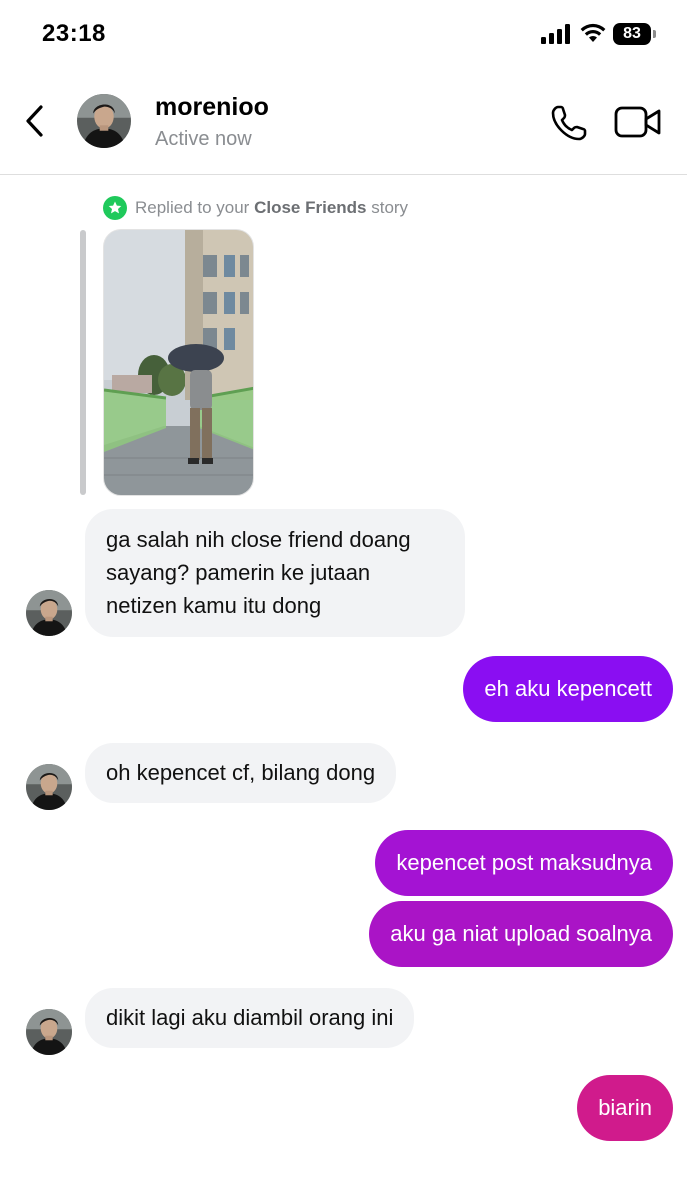  I want to click on reply-indicator-bar, so click(83, 362).